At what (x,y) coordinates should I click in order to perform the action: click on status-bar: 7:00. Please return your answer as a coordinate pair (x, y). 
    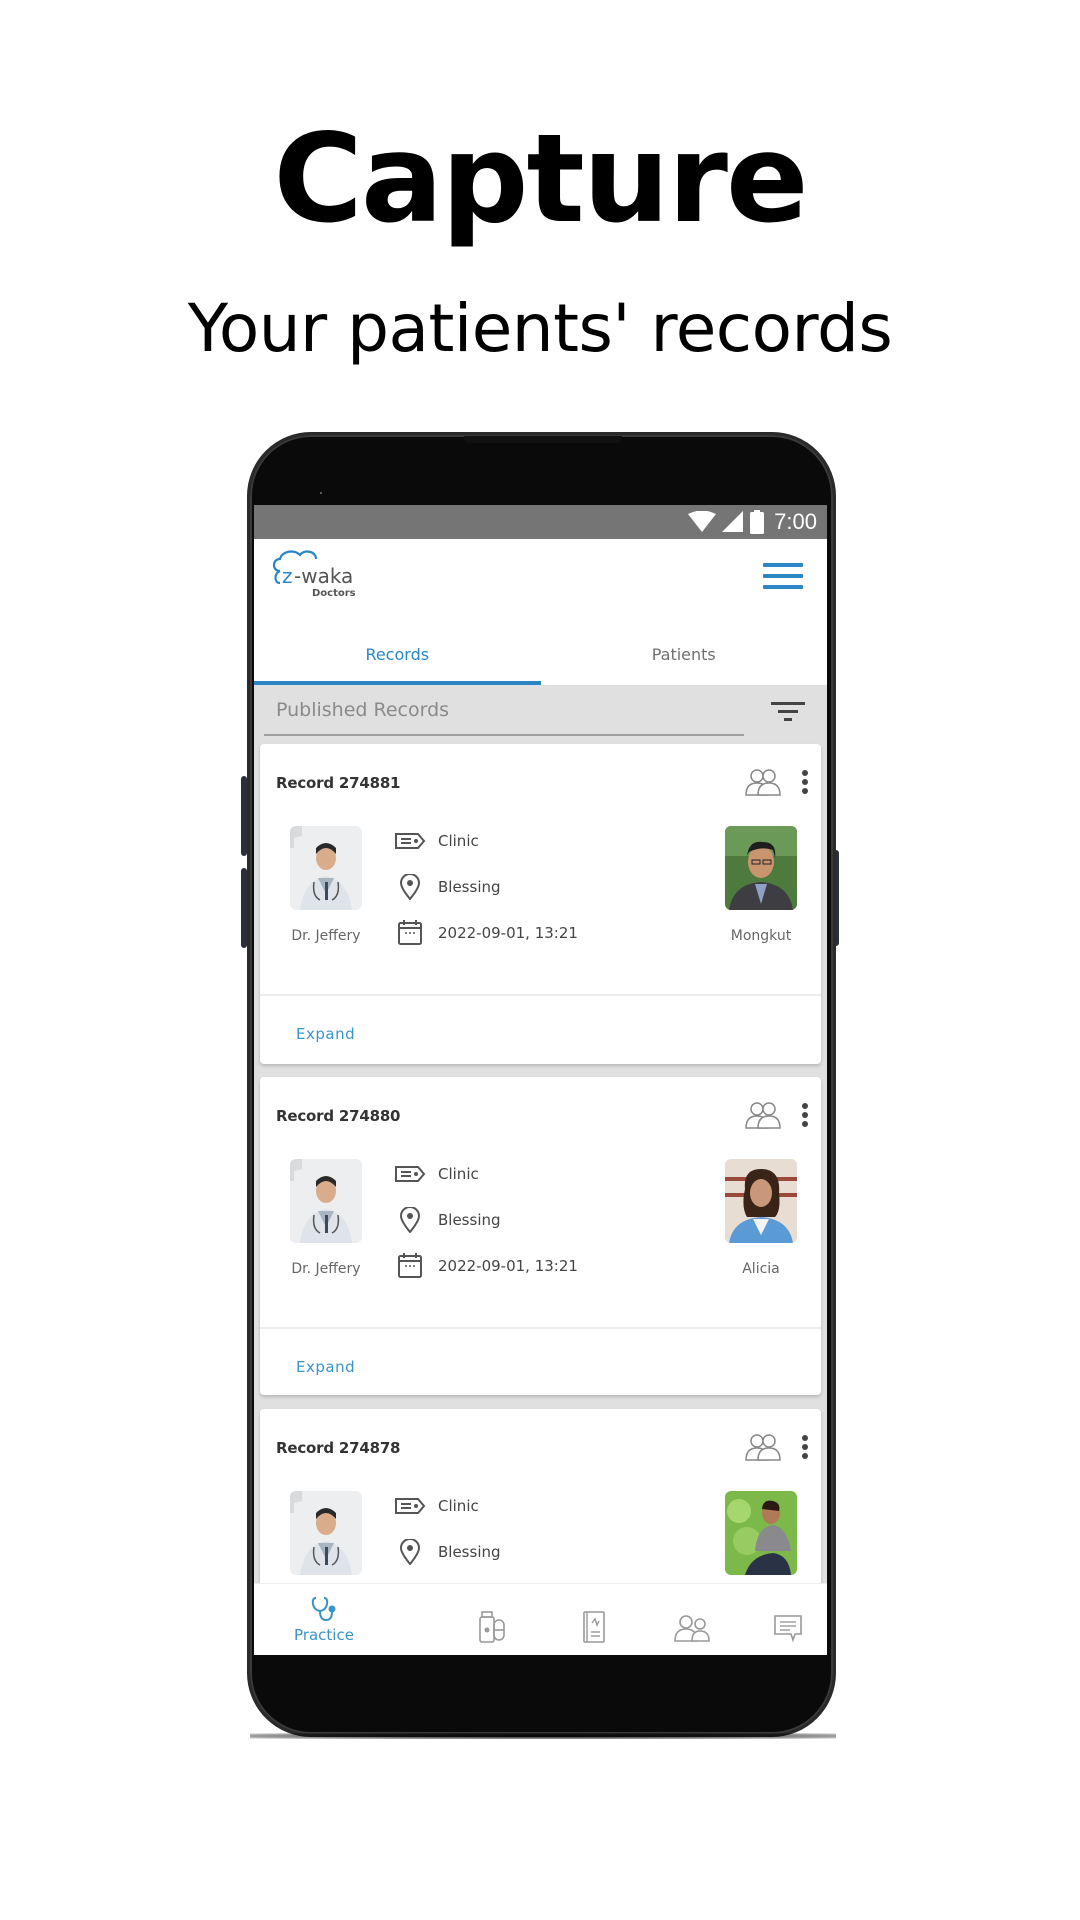
    Looking at the image, I should click on (540, 522).